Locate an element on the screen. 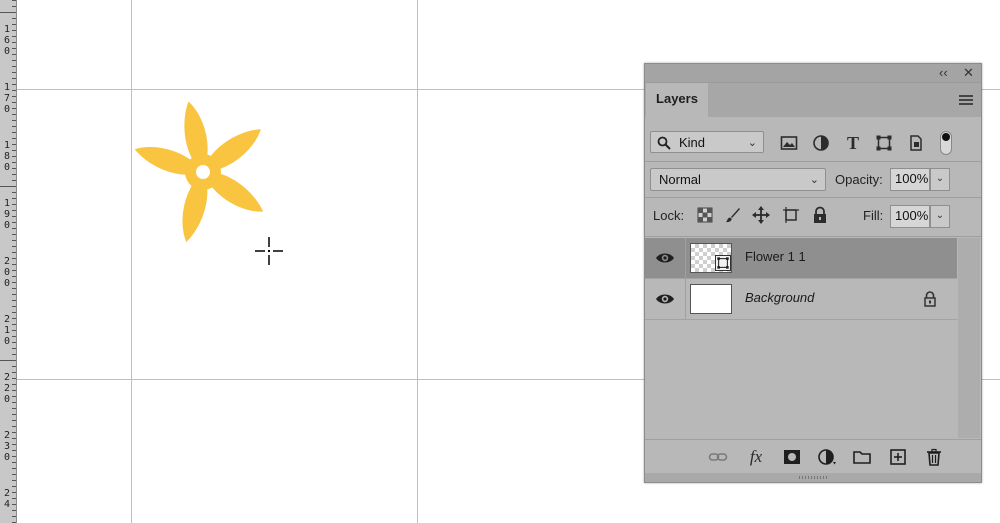 This screenshot has height=523, width=1000. filter-kind-label: Kind is located at coordinates (692, 142).